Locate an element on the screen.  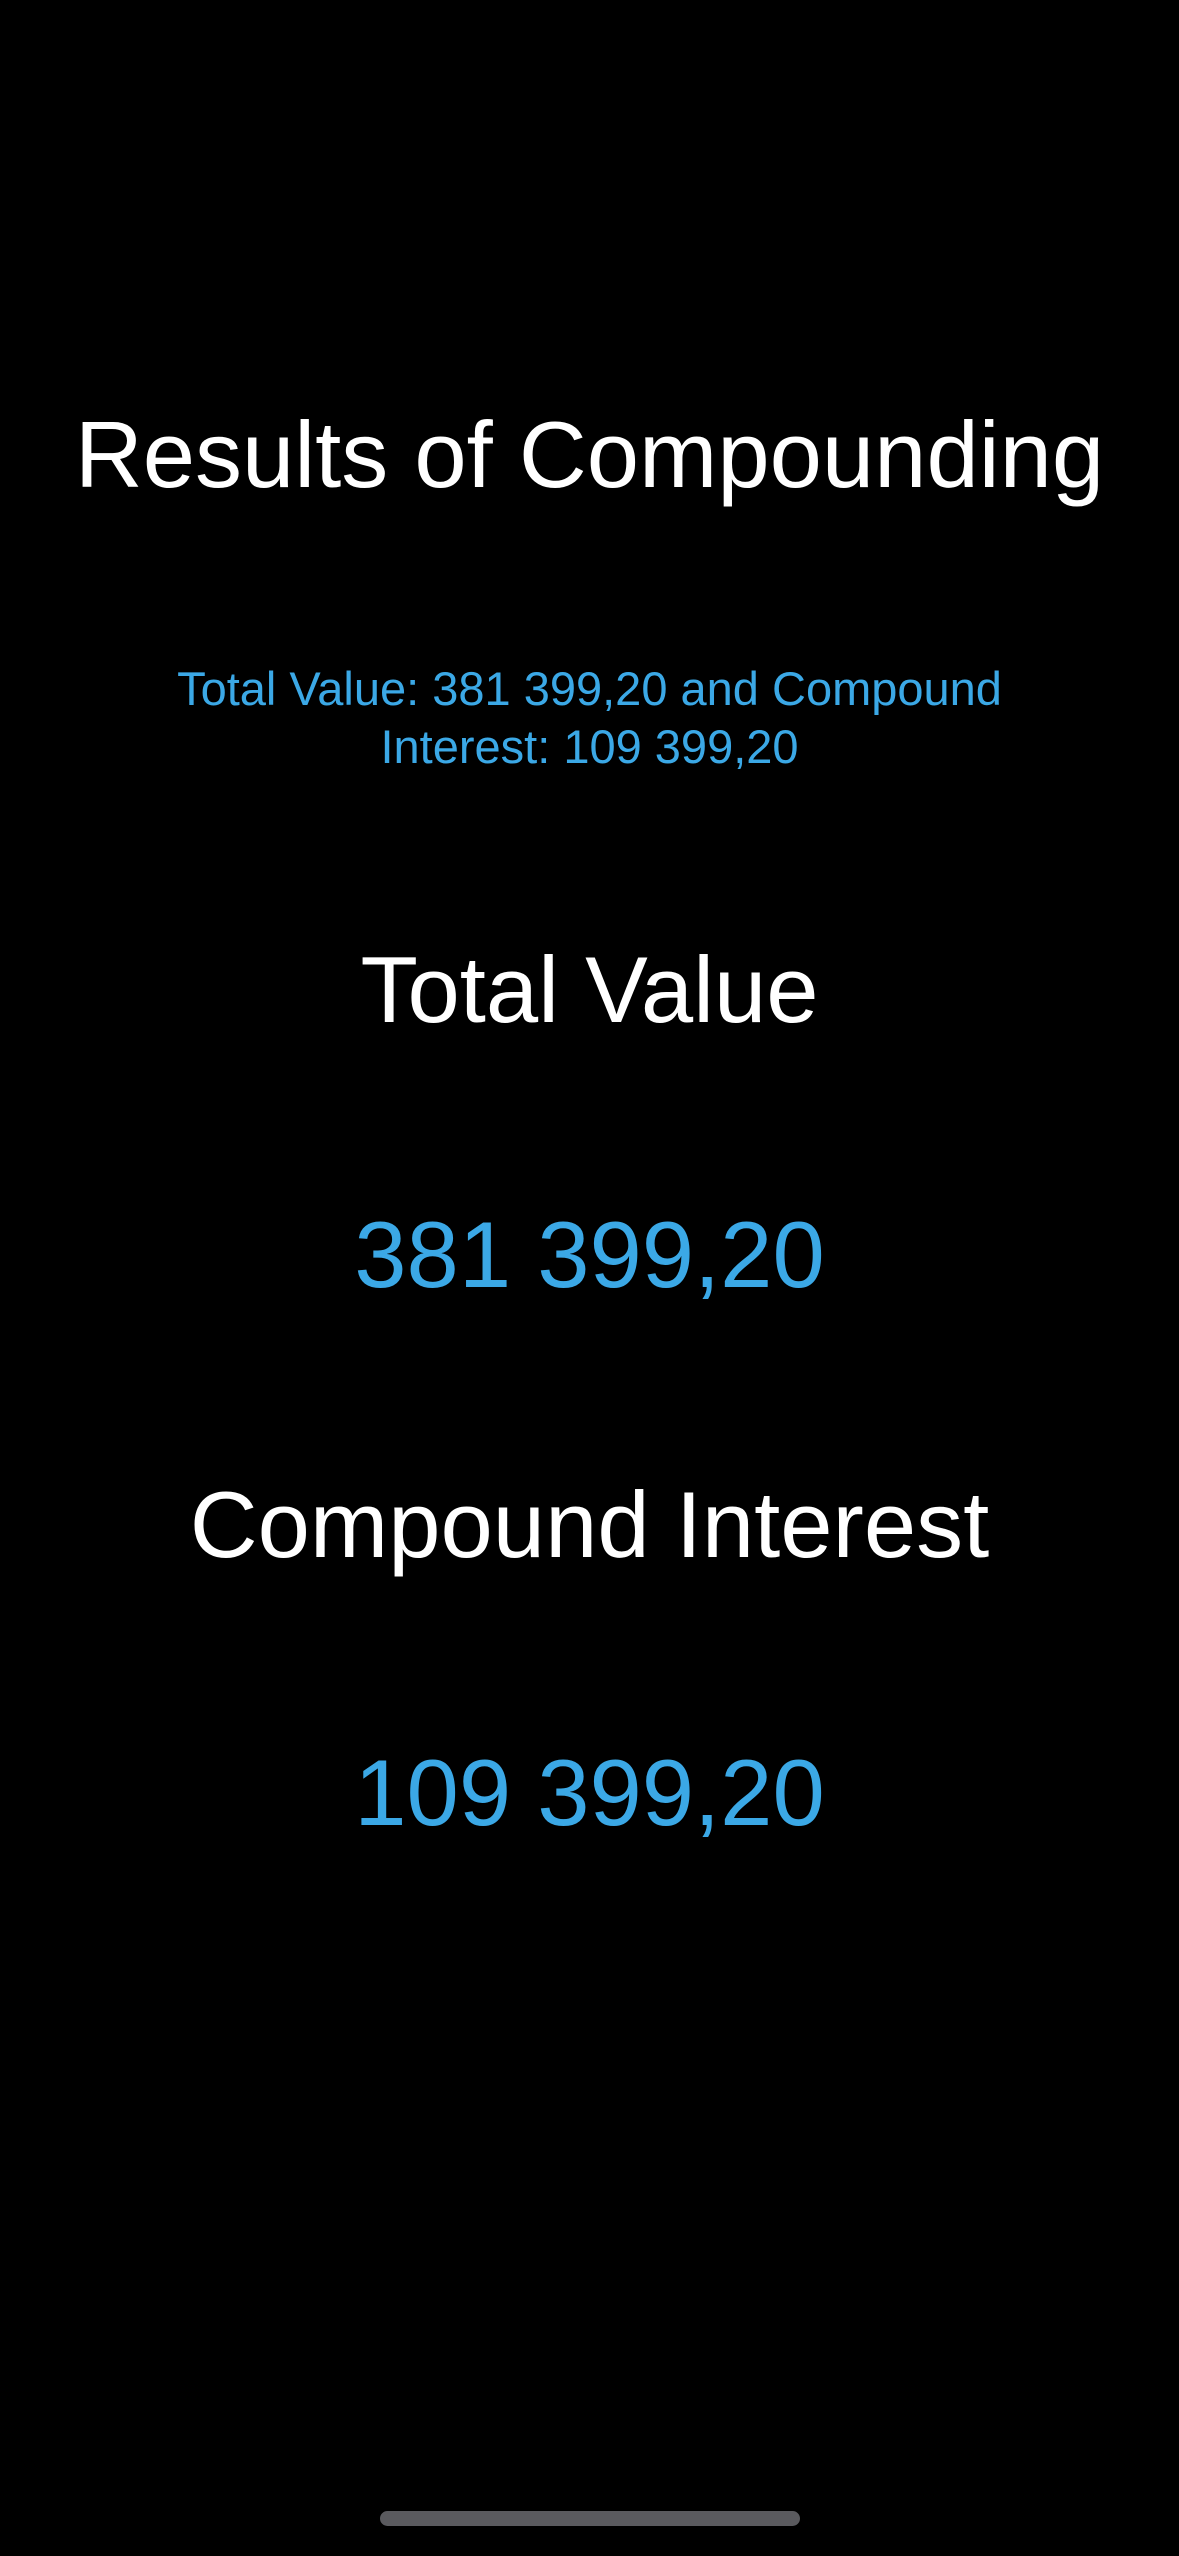
home-indicator is located at coordinates (590, 2518).